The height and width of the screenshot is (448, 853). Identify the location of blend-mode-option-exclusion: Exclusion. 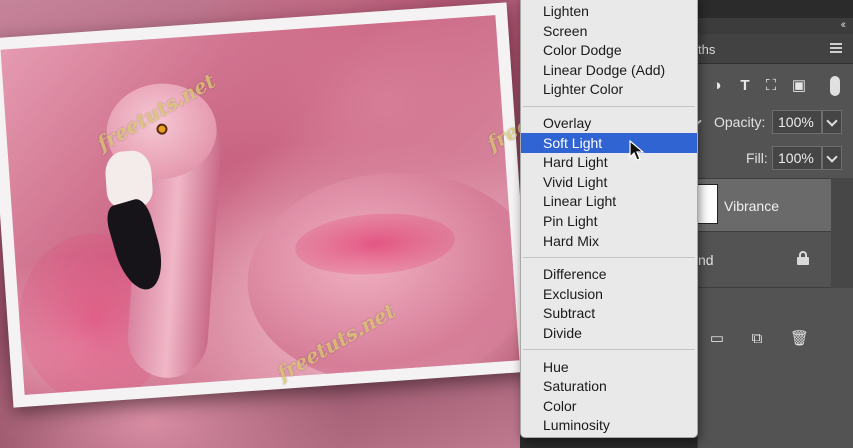
(609, 294).